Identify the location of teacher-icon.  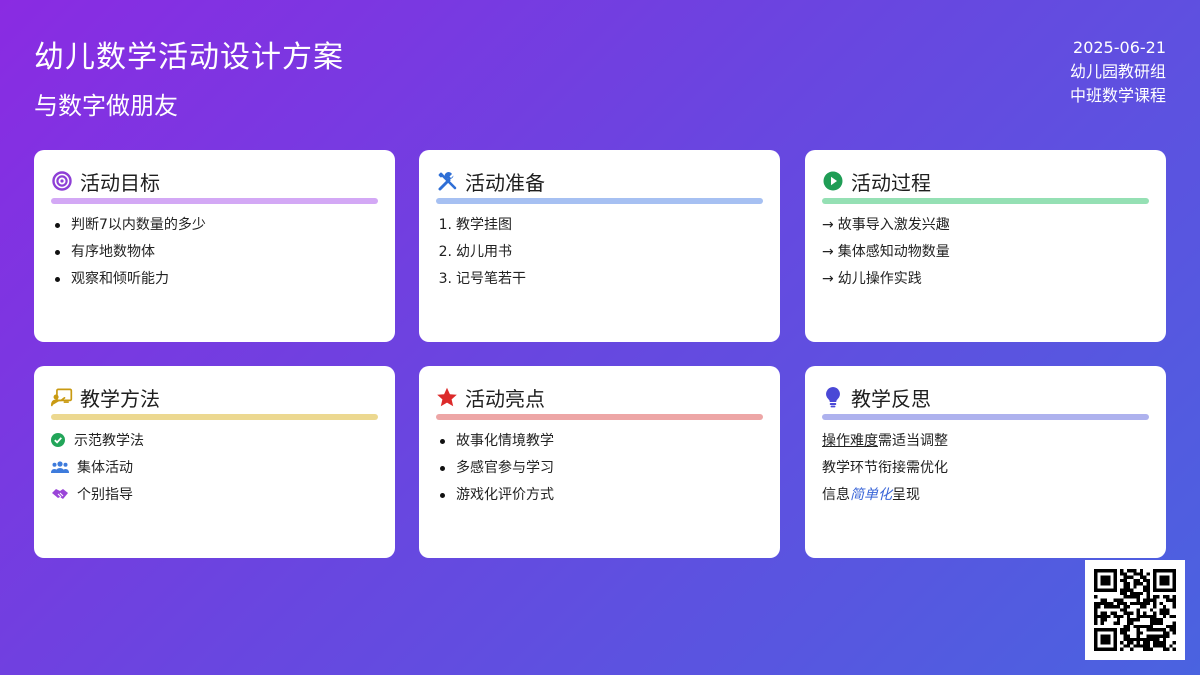
(62, 397).